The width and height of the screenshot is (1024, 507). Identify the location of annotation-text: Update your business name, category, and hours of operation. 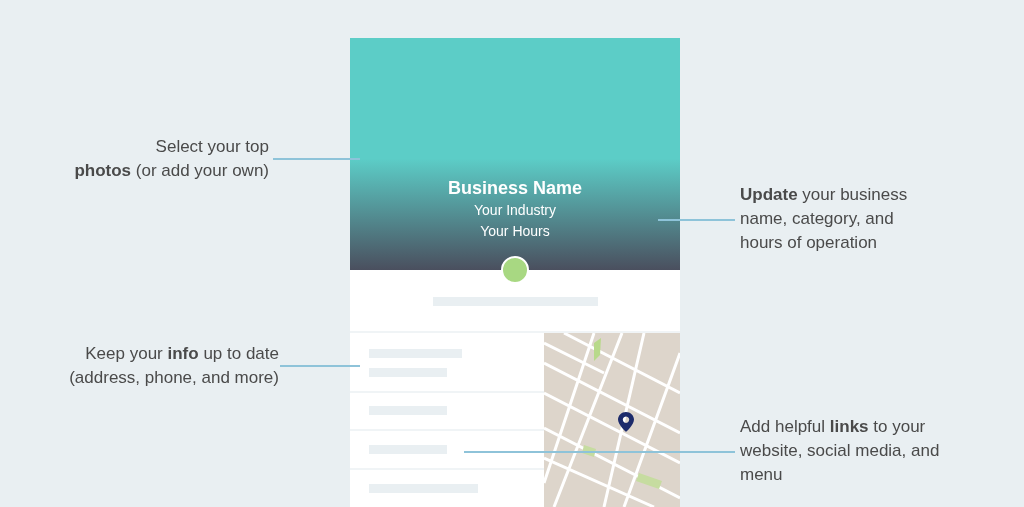
(824, 219).